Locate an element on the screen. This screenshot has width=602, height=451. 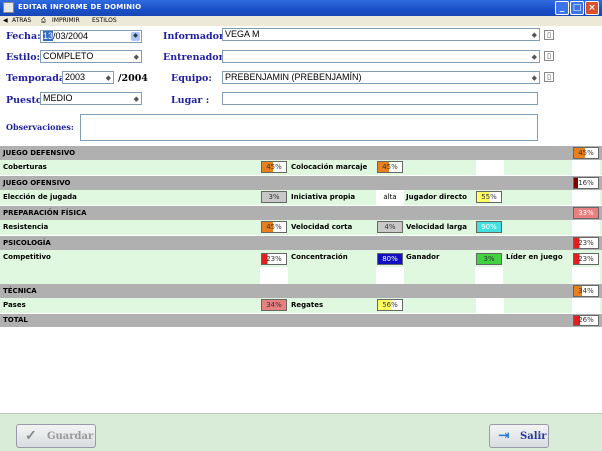
entrenador-detail-icon: ▯ is located at coordinates (549, 56).